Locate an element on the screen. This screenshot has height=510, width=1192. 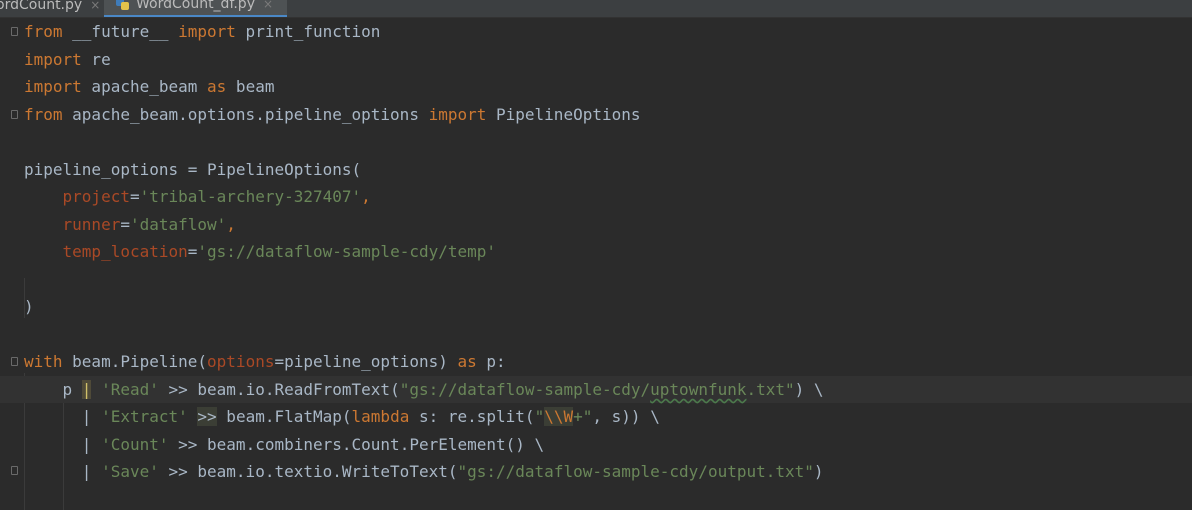
string-literal: 'Read' is located at coordinates (130, 389).